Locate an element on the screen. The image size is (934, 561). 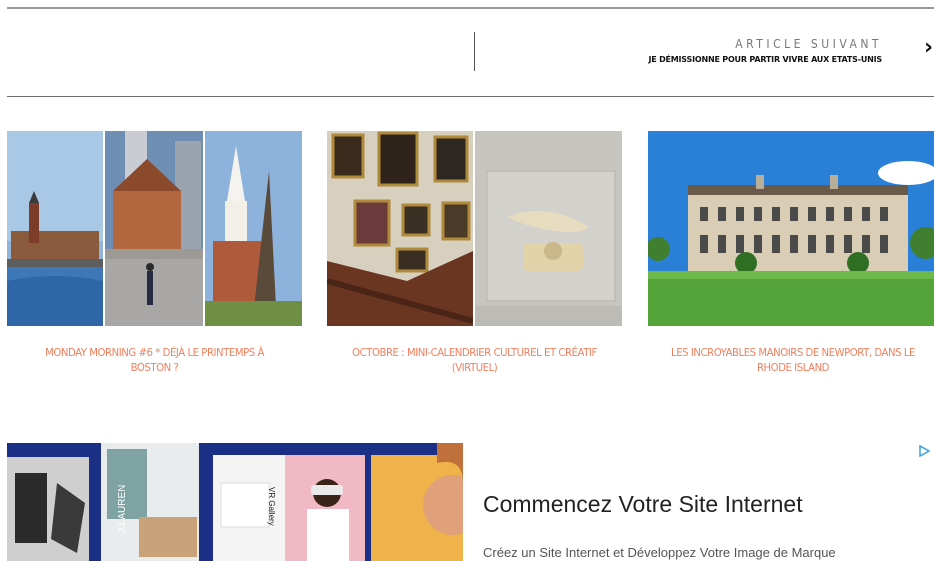
adchoices-icon is located at coordinates (925, 451).